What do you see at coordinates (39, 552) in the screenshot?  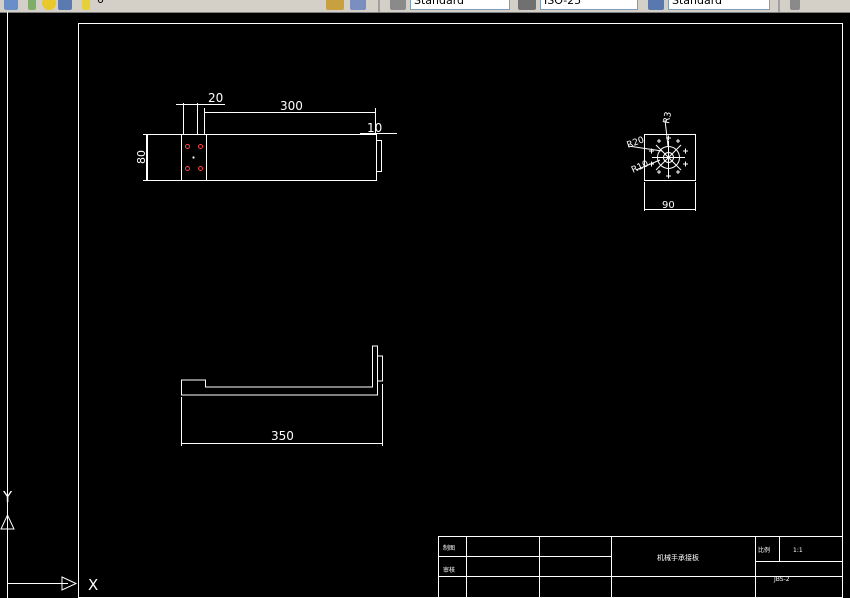 I see `ucs-icon` at bounding box center [39, 552].